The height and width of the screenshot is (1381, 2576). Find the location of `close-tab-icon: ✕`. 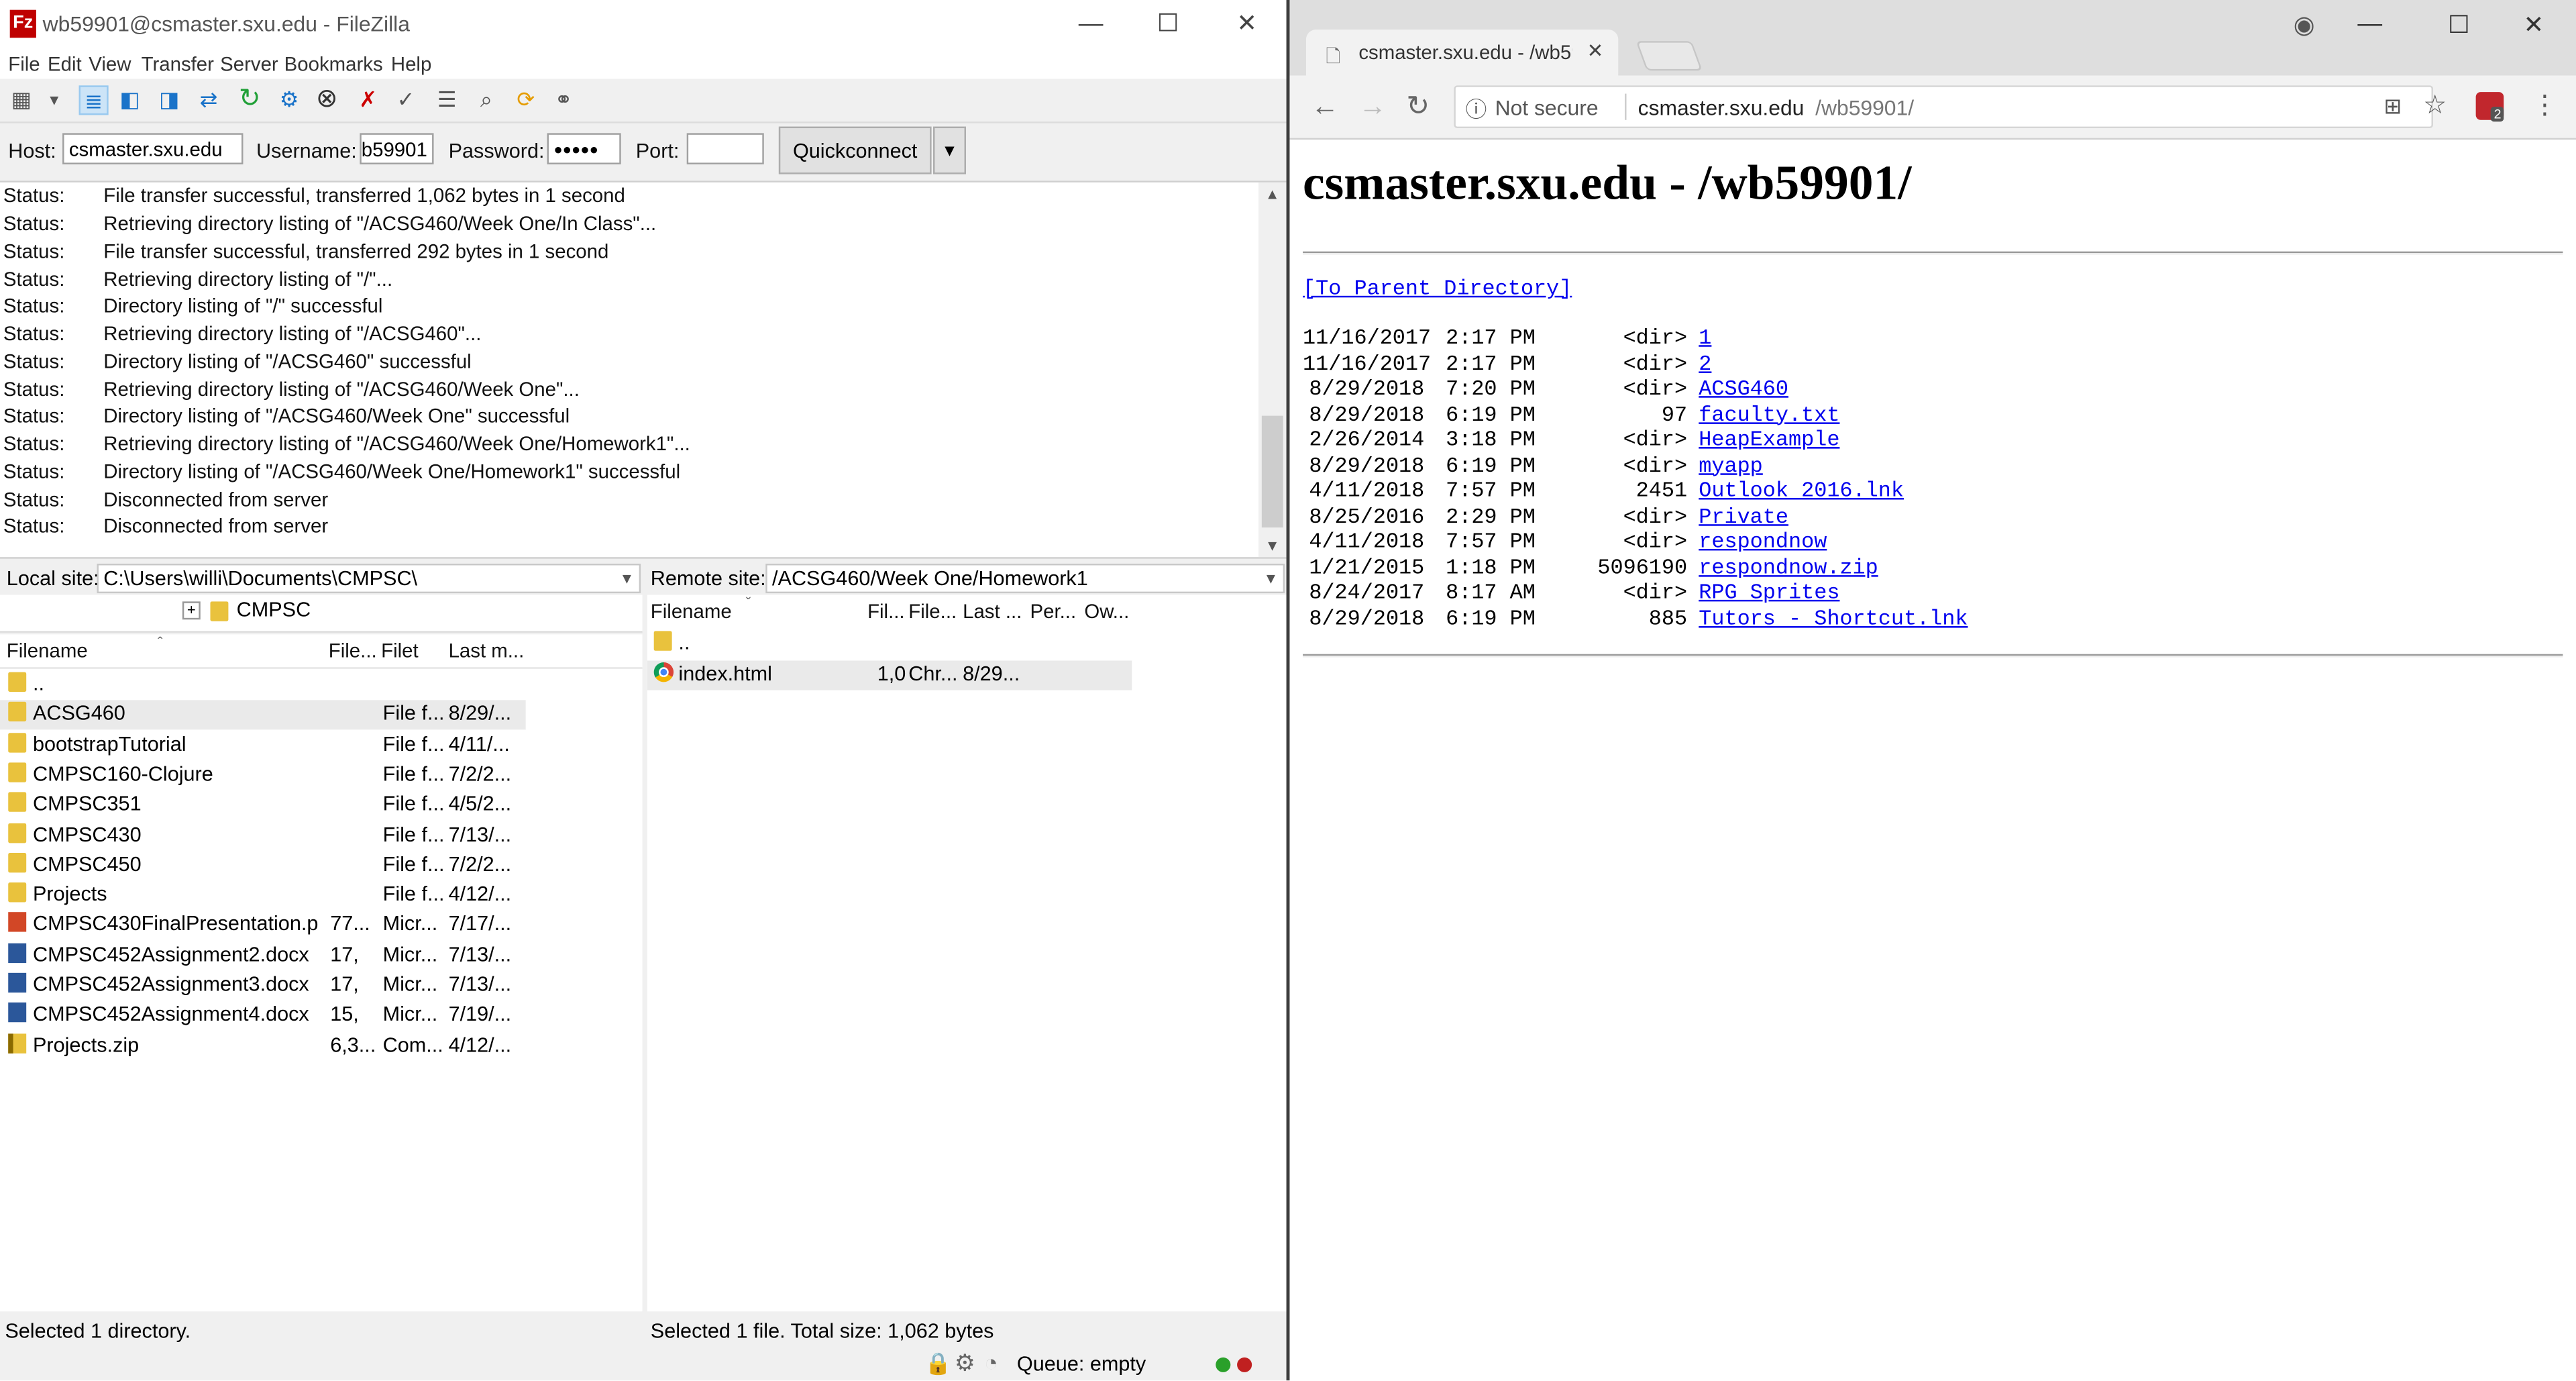

close-tab-icon: ✕ is located at coordinates (1595, 51).